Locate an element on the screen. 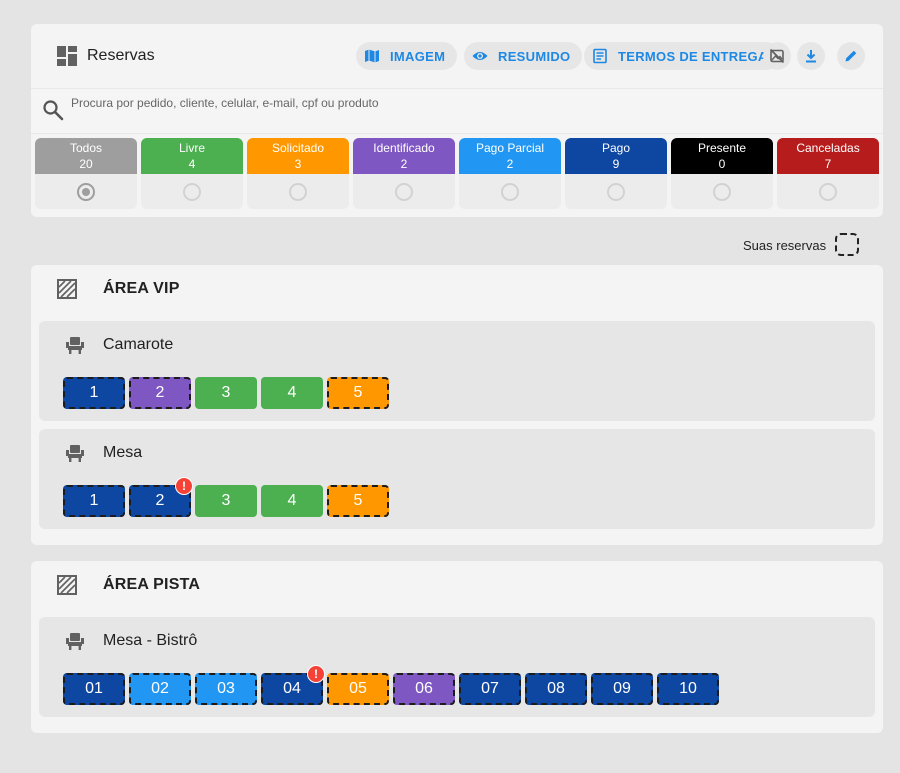  download-button is located at coordinates (811, 56).